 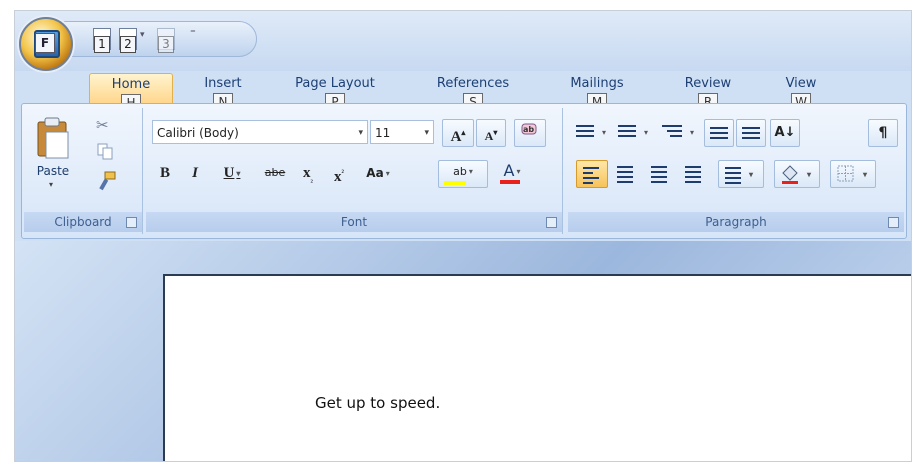 What do you see at coordinates (510, 182) in the screenshot?
I see `font-color-swatch` at bounding box center [510, 182].